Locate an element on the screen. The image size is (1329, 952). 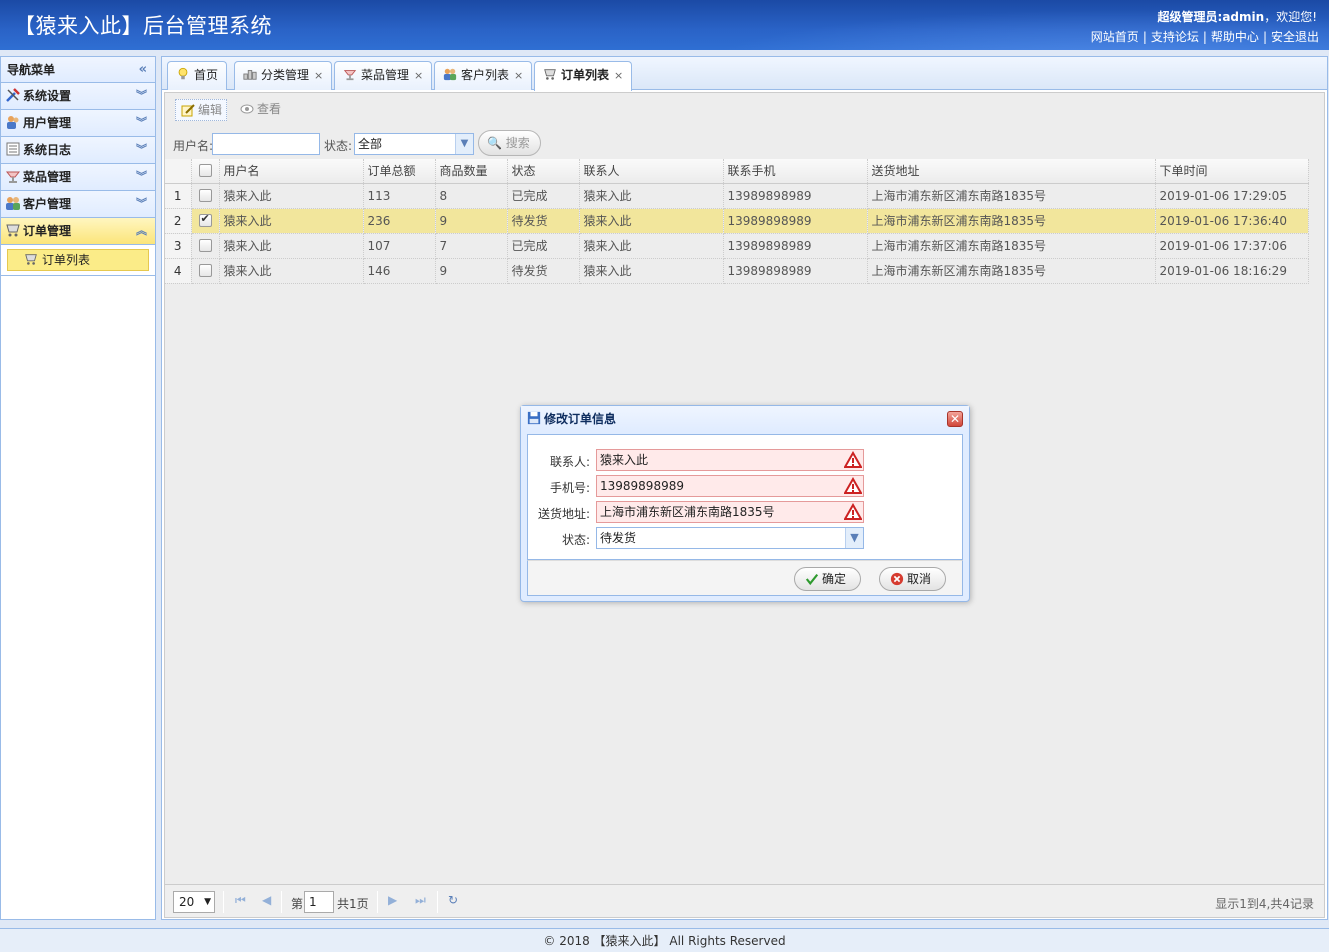
tools-icon is located at coordinates (13, 95).